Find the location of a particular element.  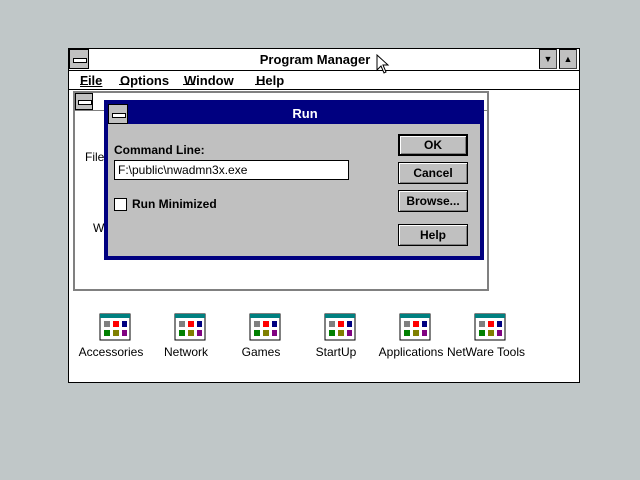

command-line-input is located at coordinates (231, 170).